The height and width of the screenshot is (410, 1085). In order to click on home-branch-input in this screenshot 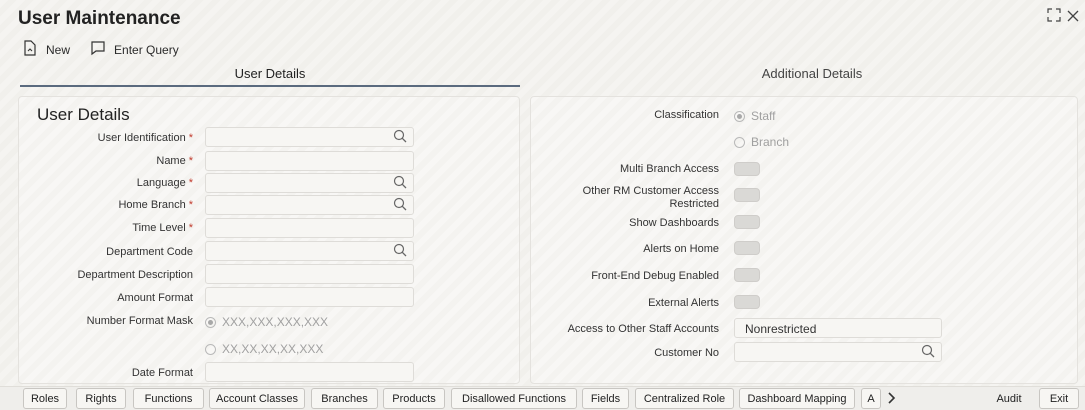, I will do `click(309, 205)`.